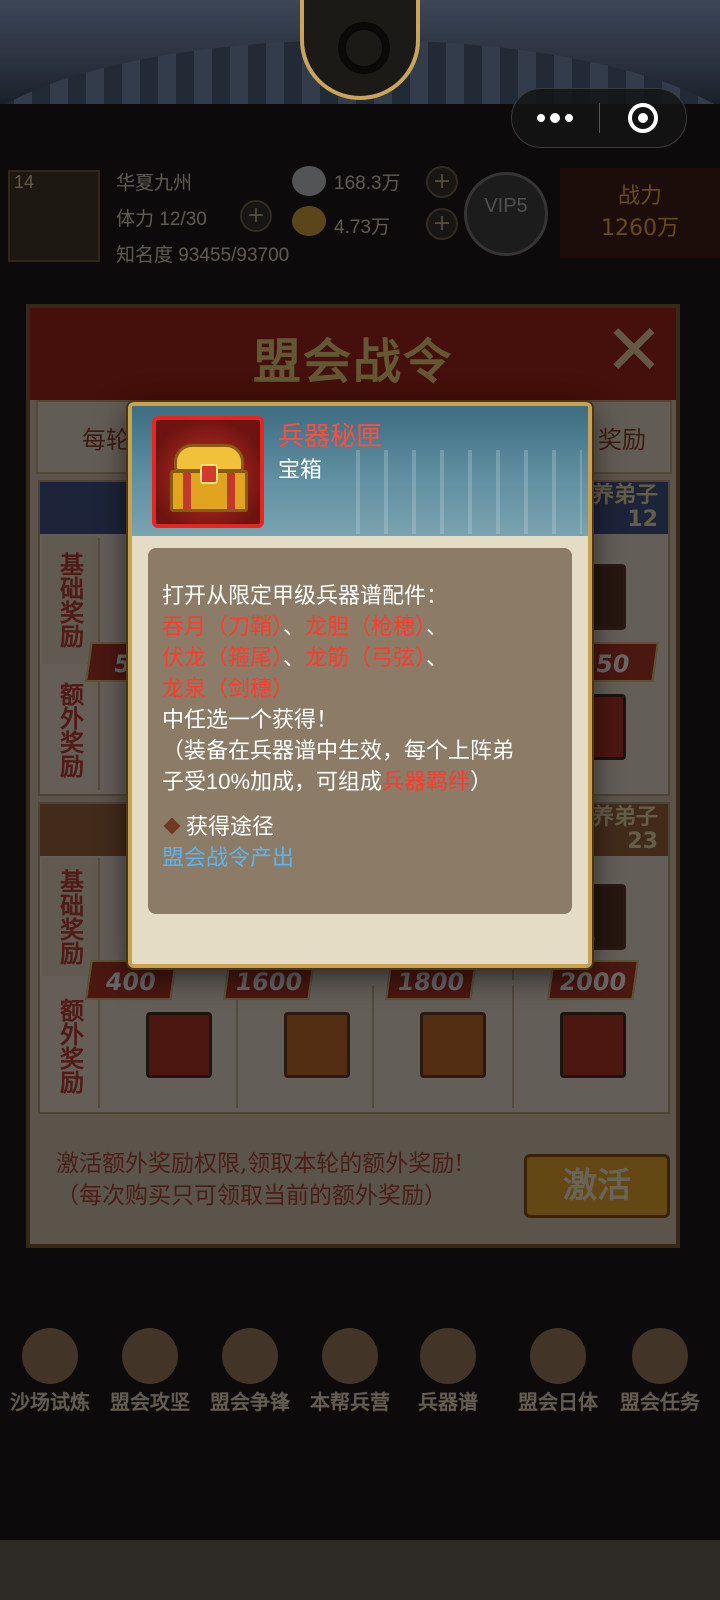  What do you see at coordinates (150, 1356) in the screenshot?
I see `siege-icon` at bounding box center [150, 1356].